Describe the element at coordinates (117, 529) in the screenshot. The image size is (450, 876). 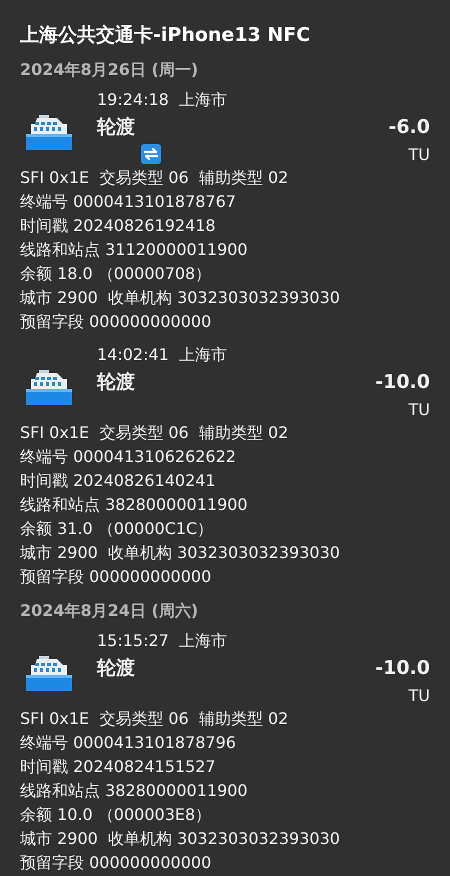
I see `detail-line: 余额 31.0 （00000C1C）` at that location.